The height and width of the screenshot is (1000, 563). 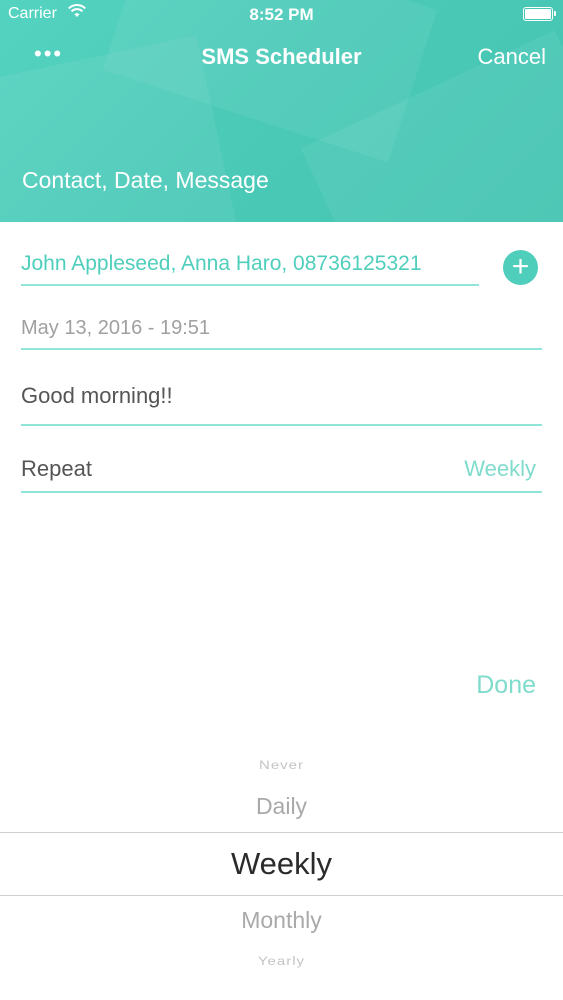 I want to click on battery-icon, so click(x=539, y=14).